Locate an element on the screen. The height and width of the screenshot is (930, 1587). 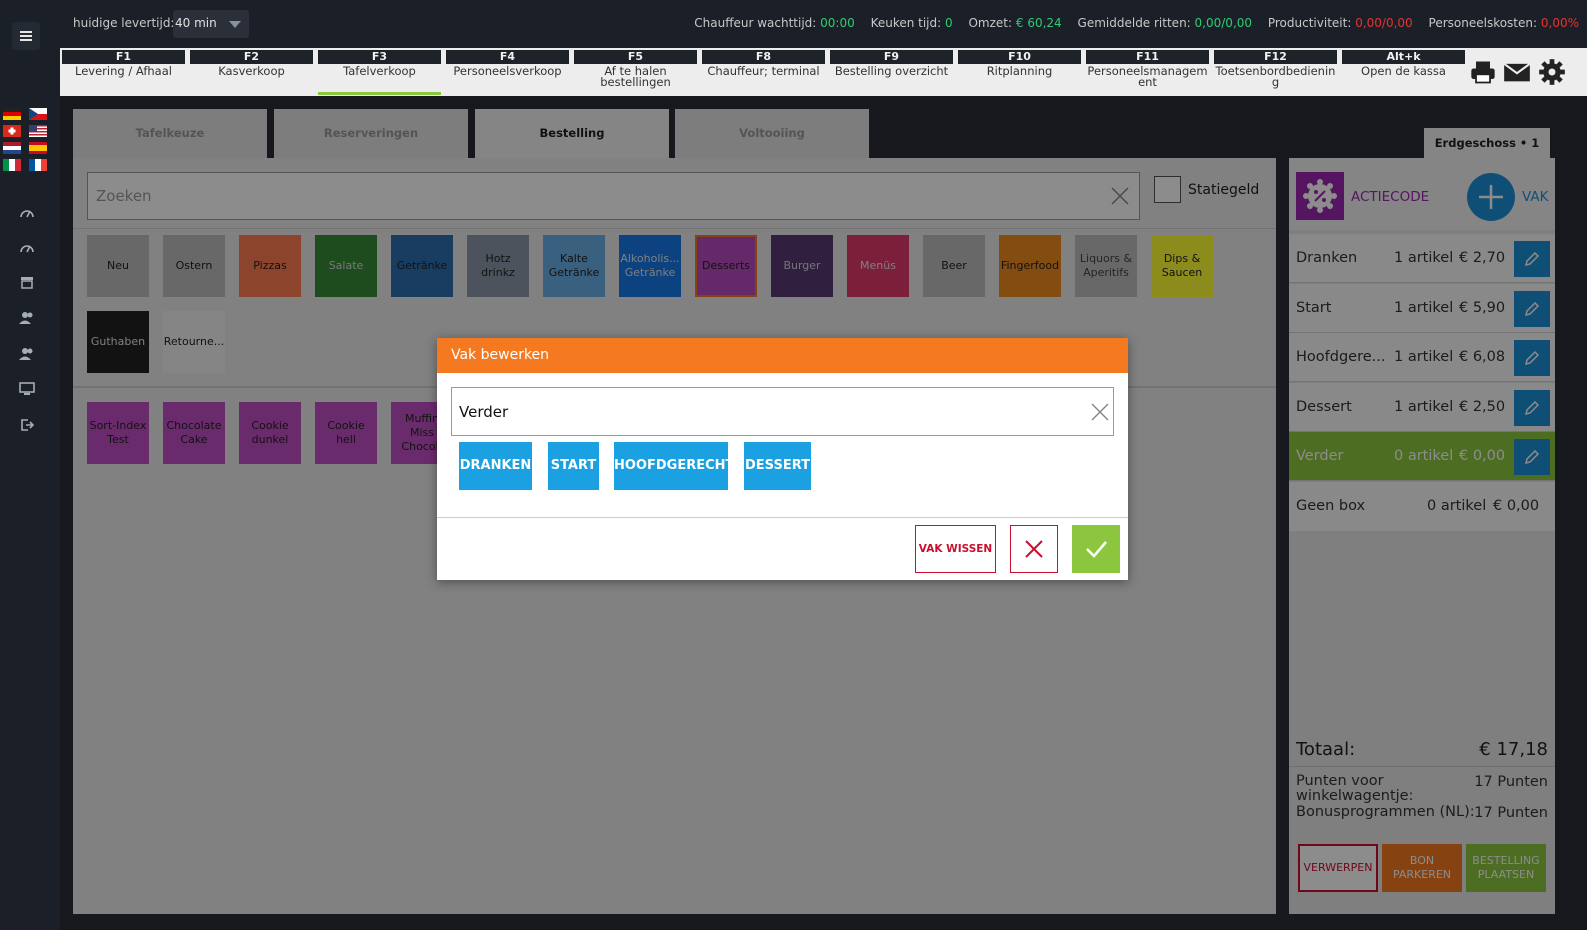
preset-start-button: START is located at coordinates (573, 466).